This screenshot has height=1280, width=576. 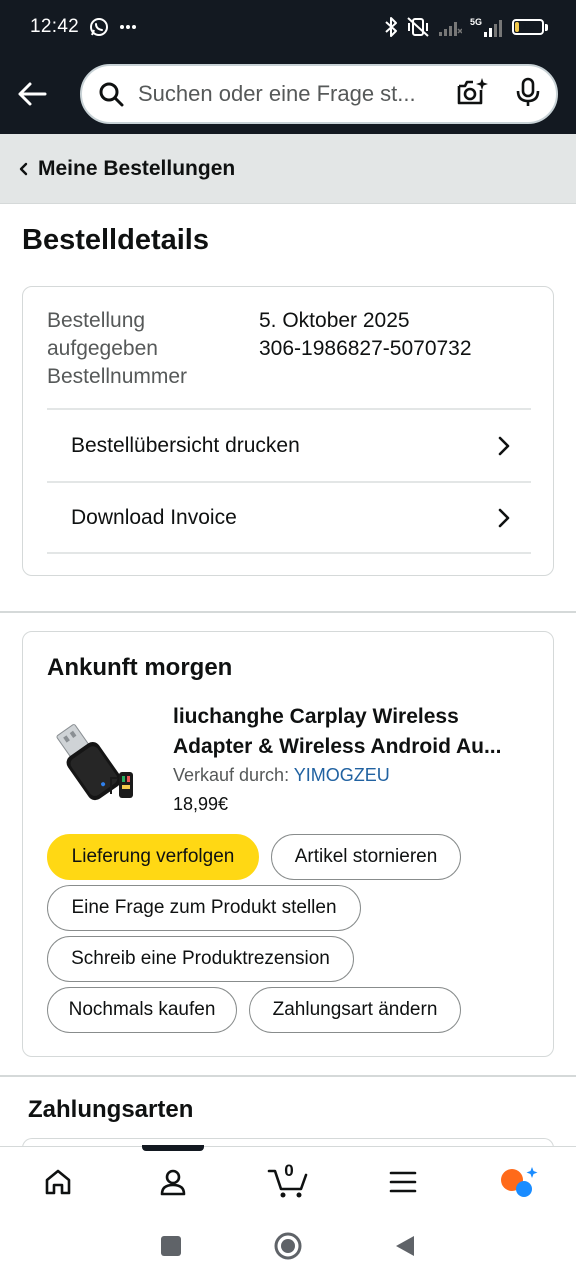 I want to click on square-icon, so click(x=171, y=1245).